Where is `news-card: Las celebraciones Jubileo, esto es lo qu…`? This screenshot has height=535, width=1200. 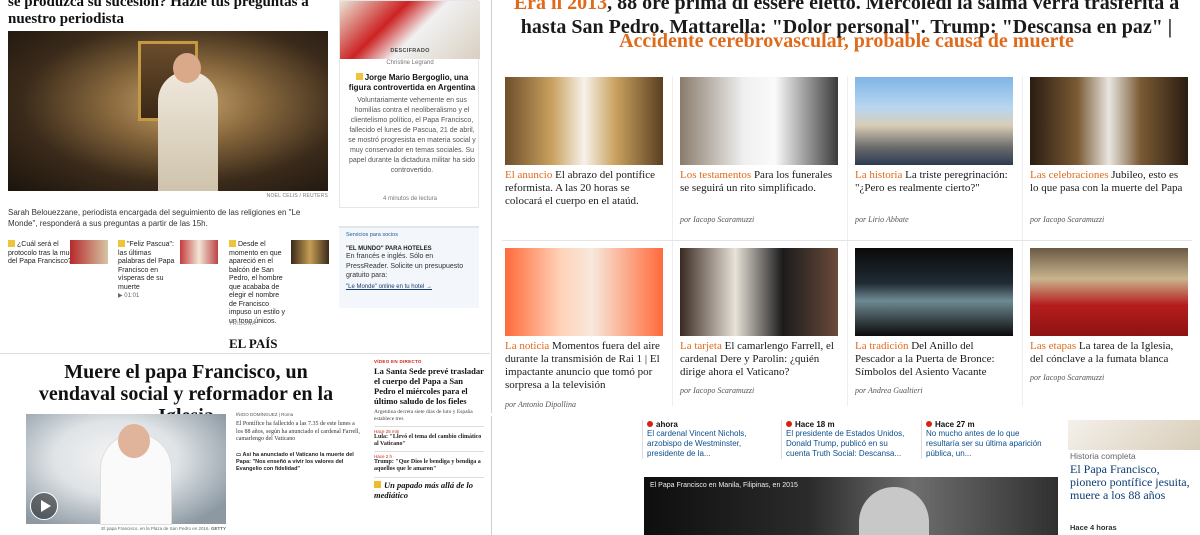 news-card: Las celebraciones Jubileo, esto es lo qu… is located at coordinates (1109, 157).